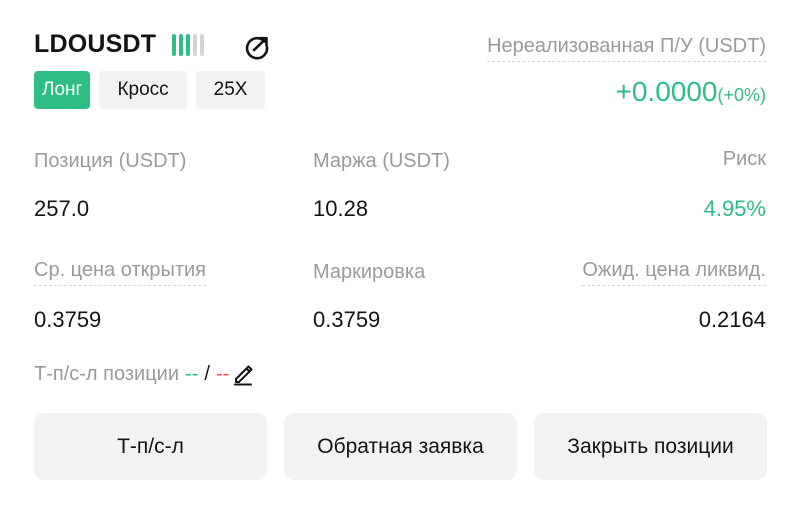 The height and width of the screenshot is (508, 800). Describe the element at coordinates (243, 374) in the screenshot. I see `pencil-edit-icon` at that location.